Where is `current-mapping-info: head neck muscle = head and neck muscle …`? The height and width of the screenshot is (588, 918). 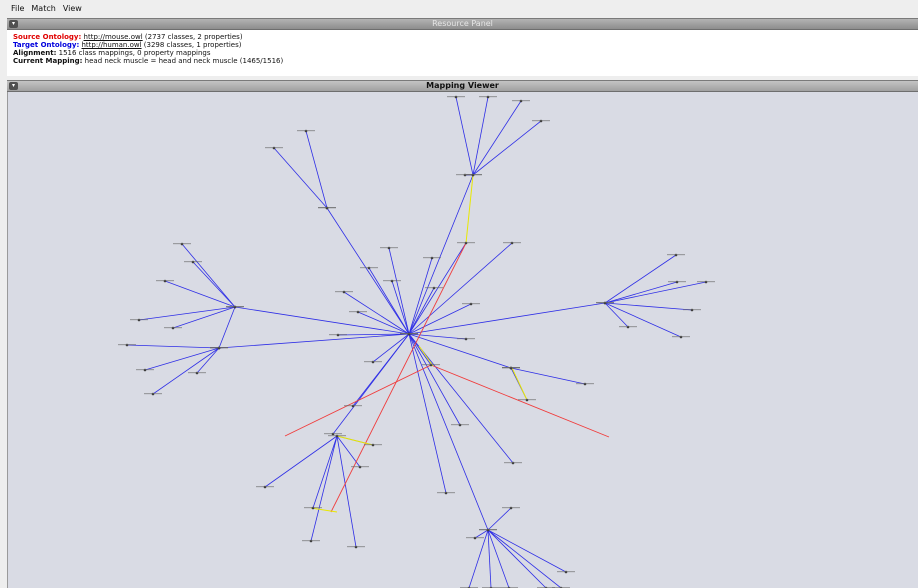 current-mapping-info: head neck muscle = head and neck muscle … is located at coordinates (183, 61).